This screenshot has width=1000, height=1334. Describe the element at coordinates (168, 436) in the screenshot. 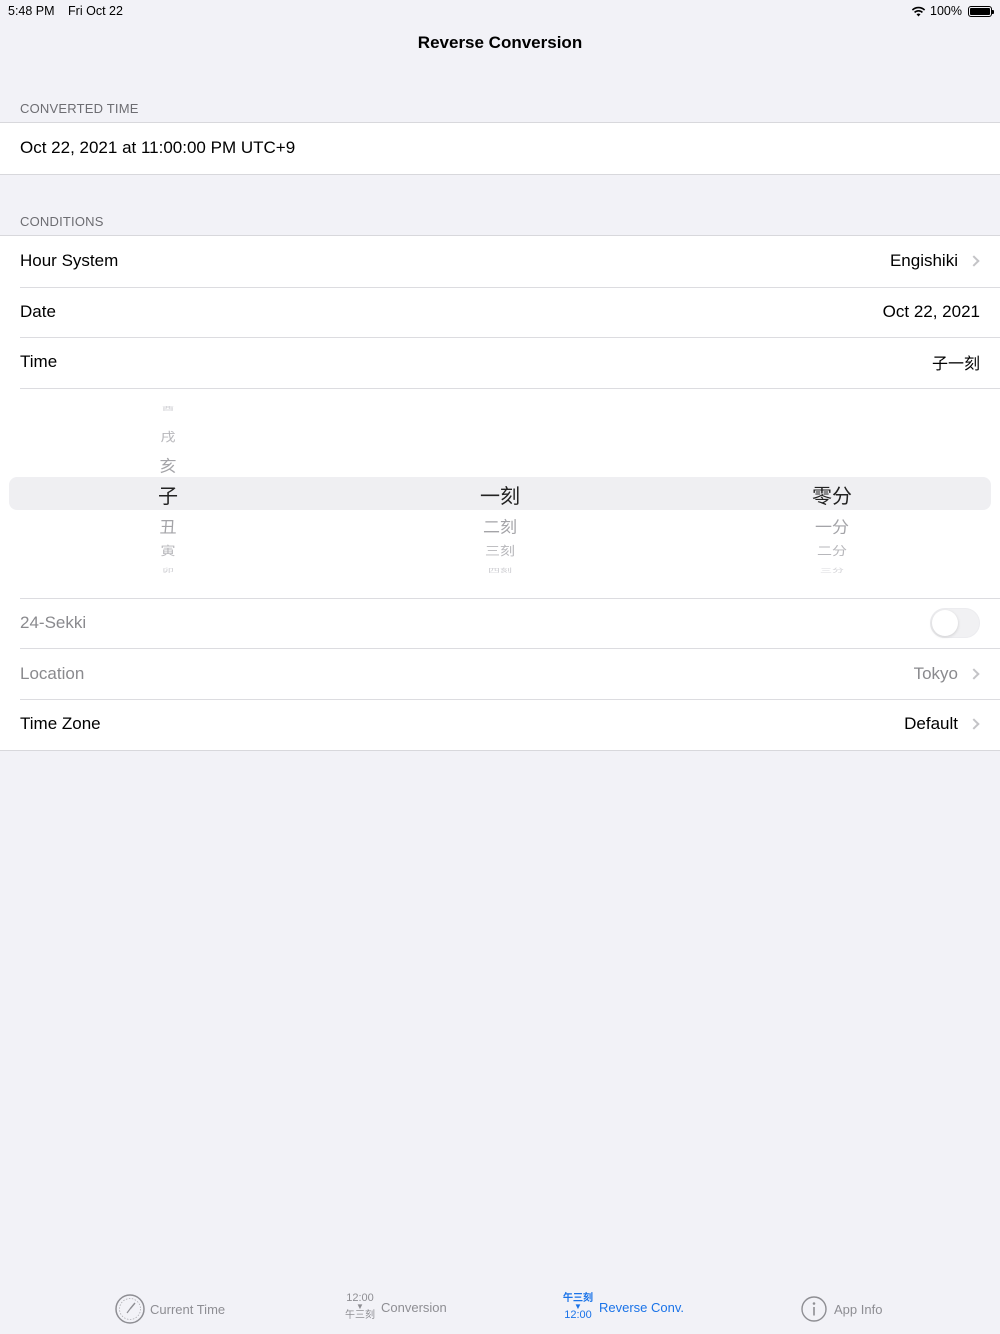

I see `picker-item: 戌` at that location.